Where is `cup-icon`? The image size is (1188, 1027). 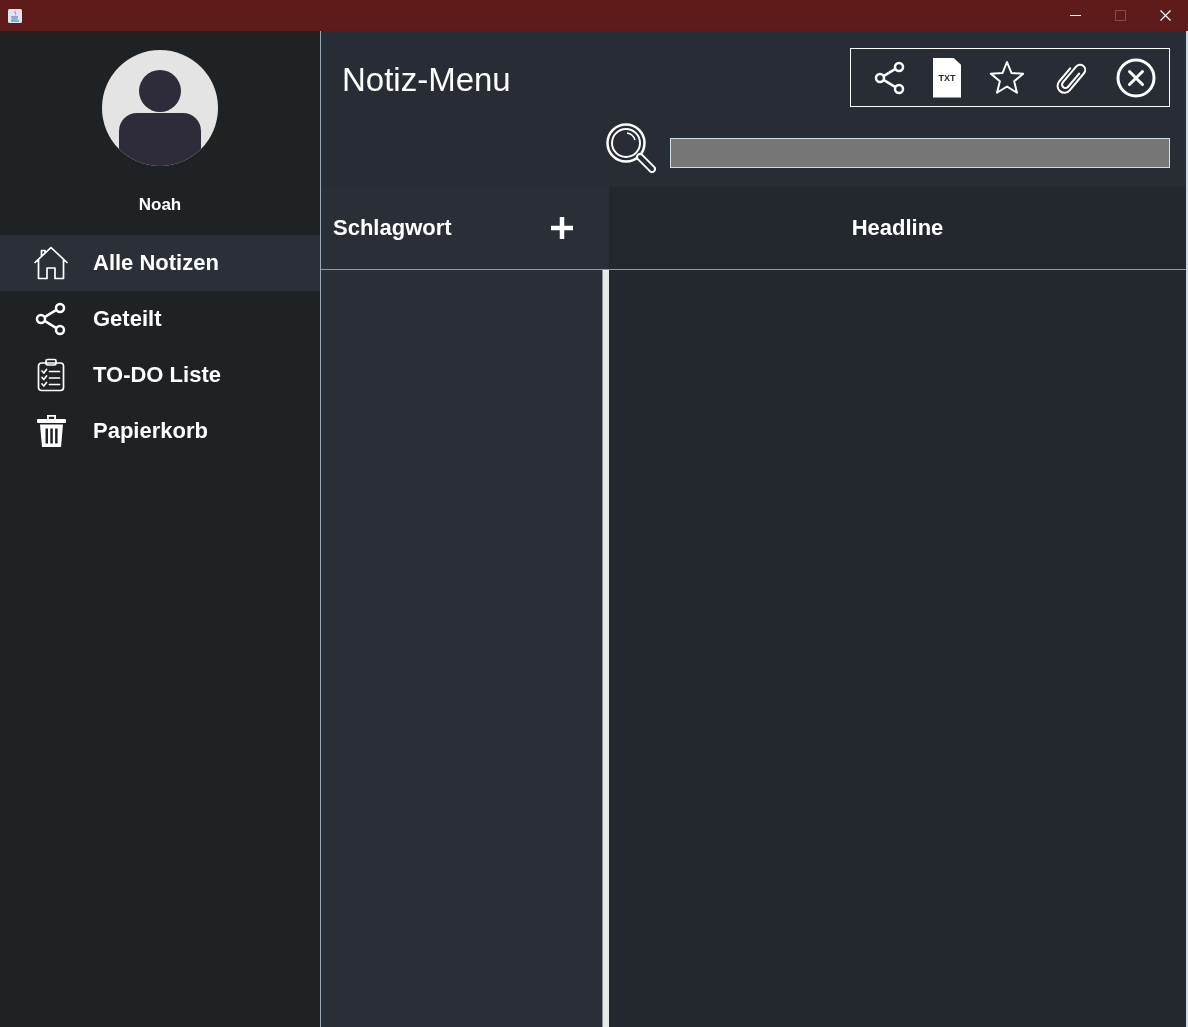 cup-icon is located at coordinates (15, 15).